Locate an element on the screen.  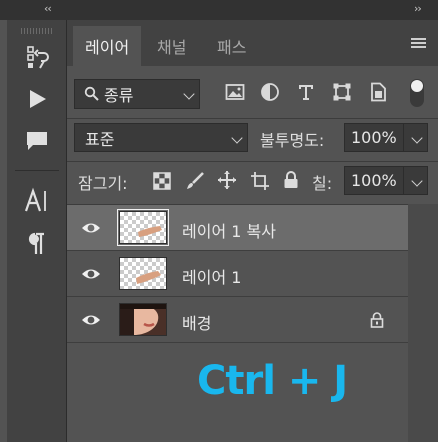
play-icon is located at coordinates (36, 99).